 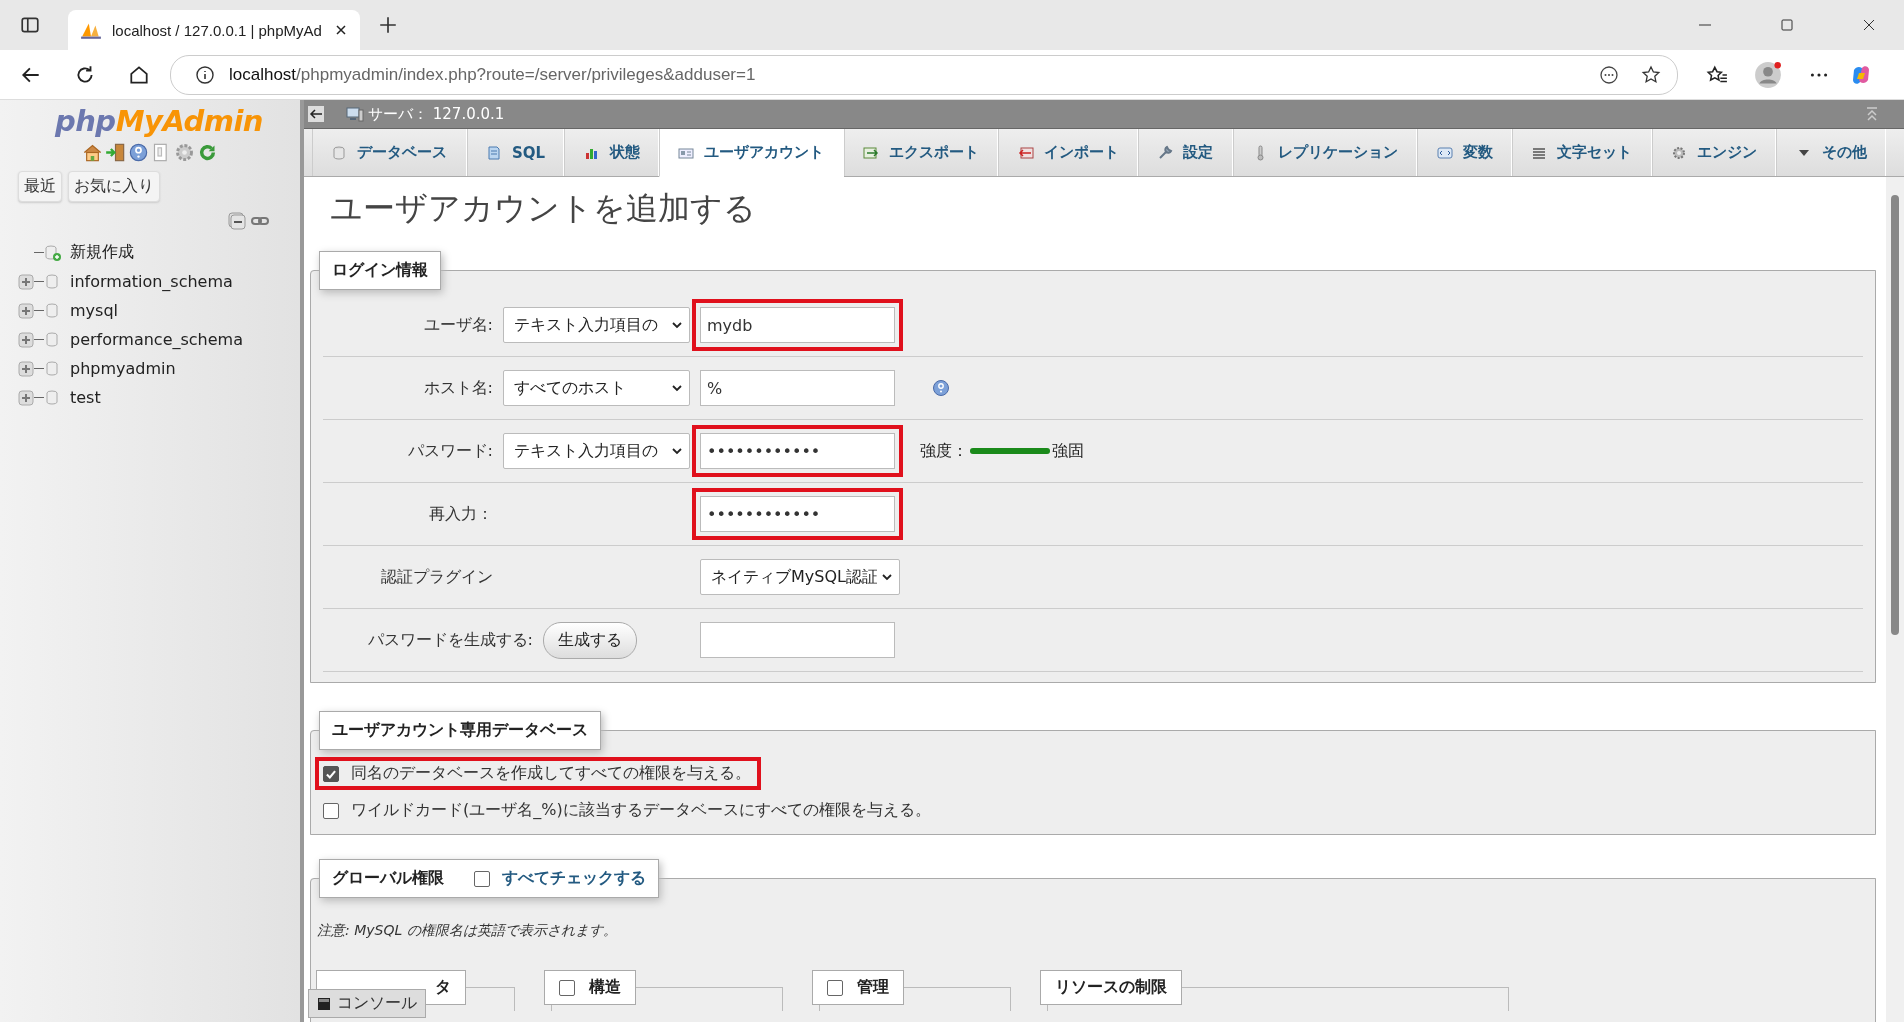 I want to click on sidebar-tab: お気に入り, so click(x=114, y=186).